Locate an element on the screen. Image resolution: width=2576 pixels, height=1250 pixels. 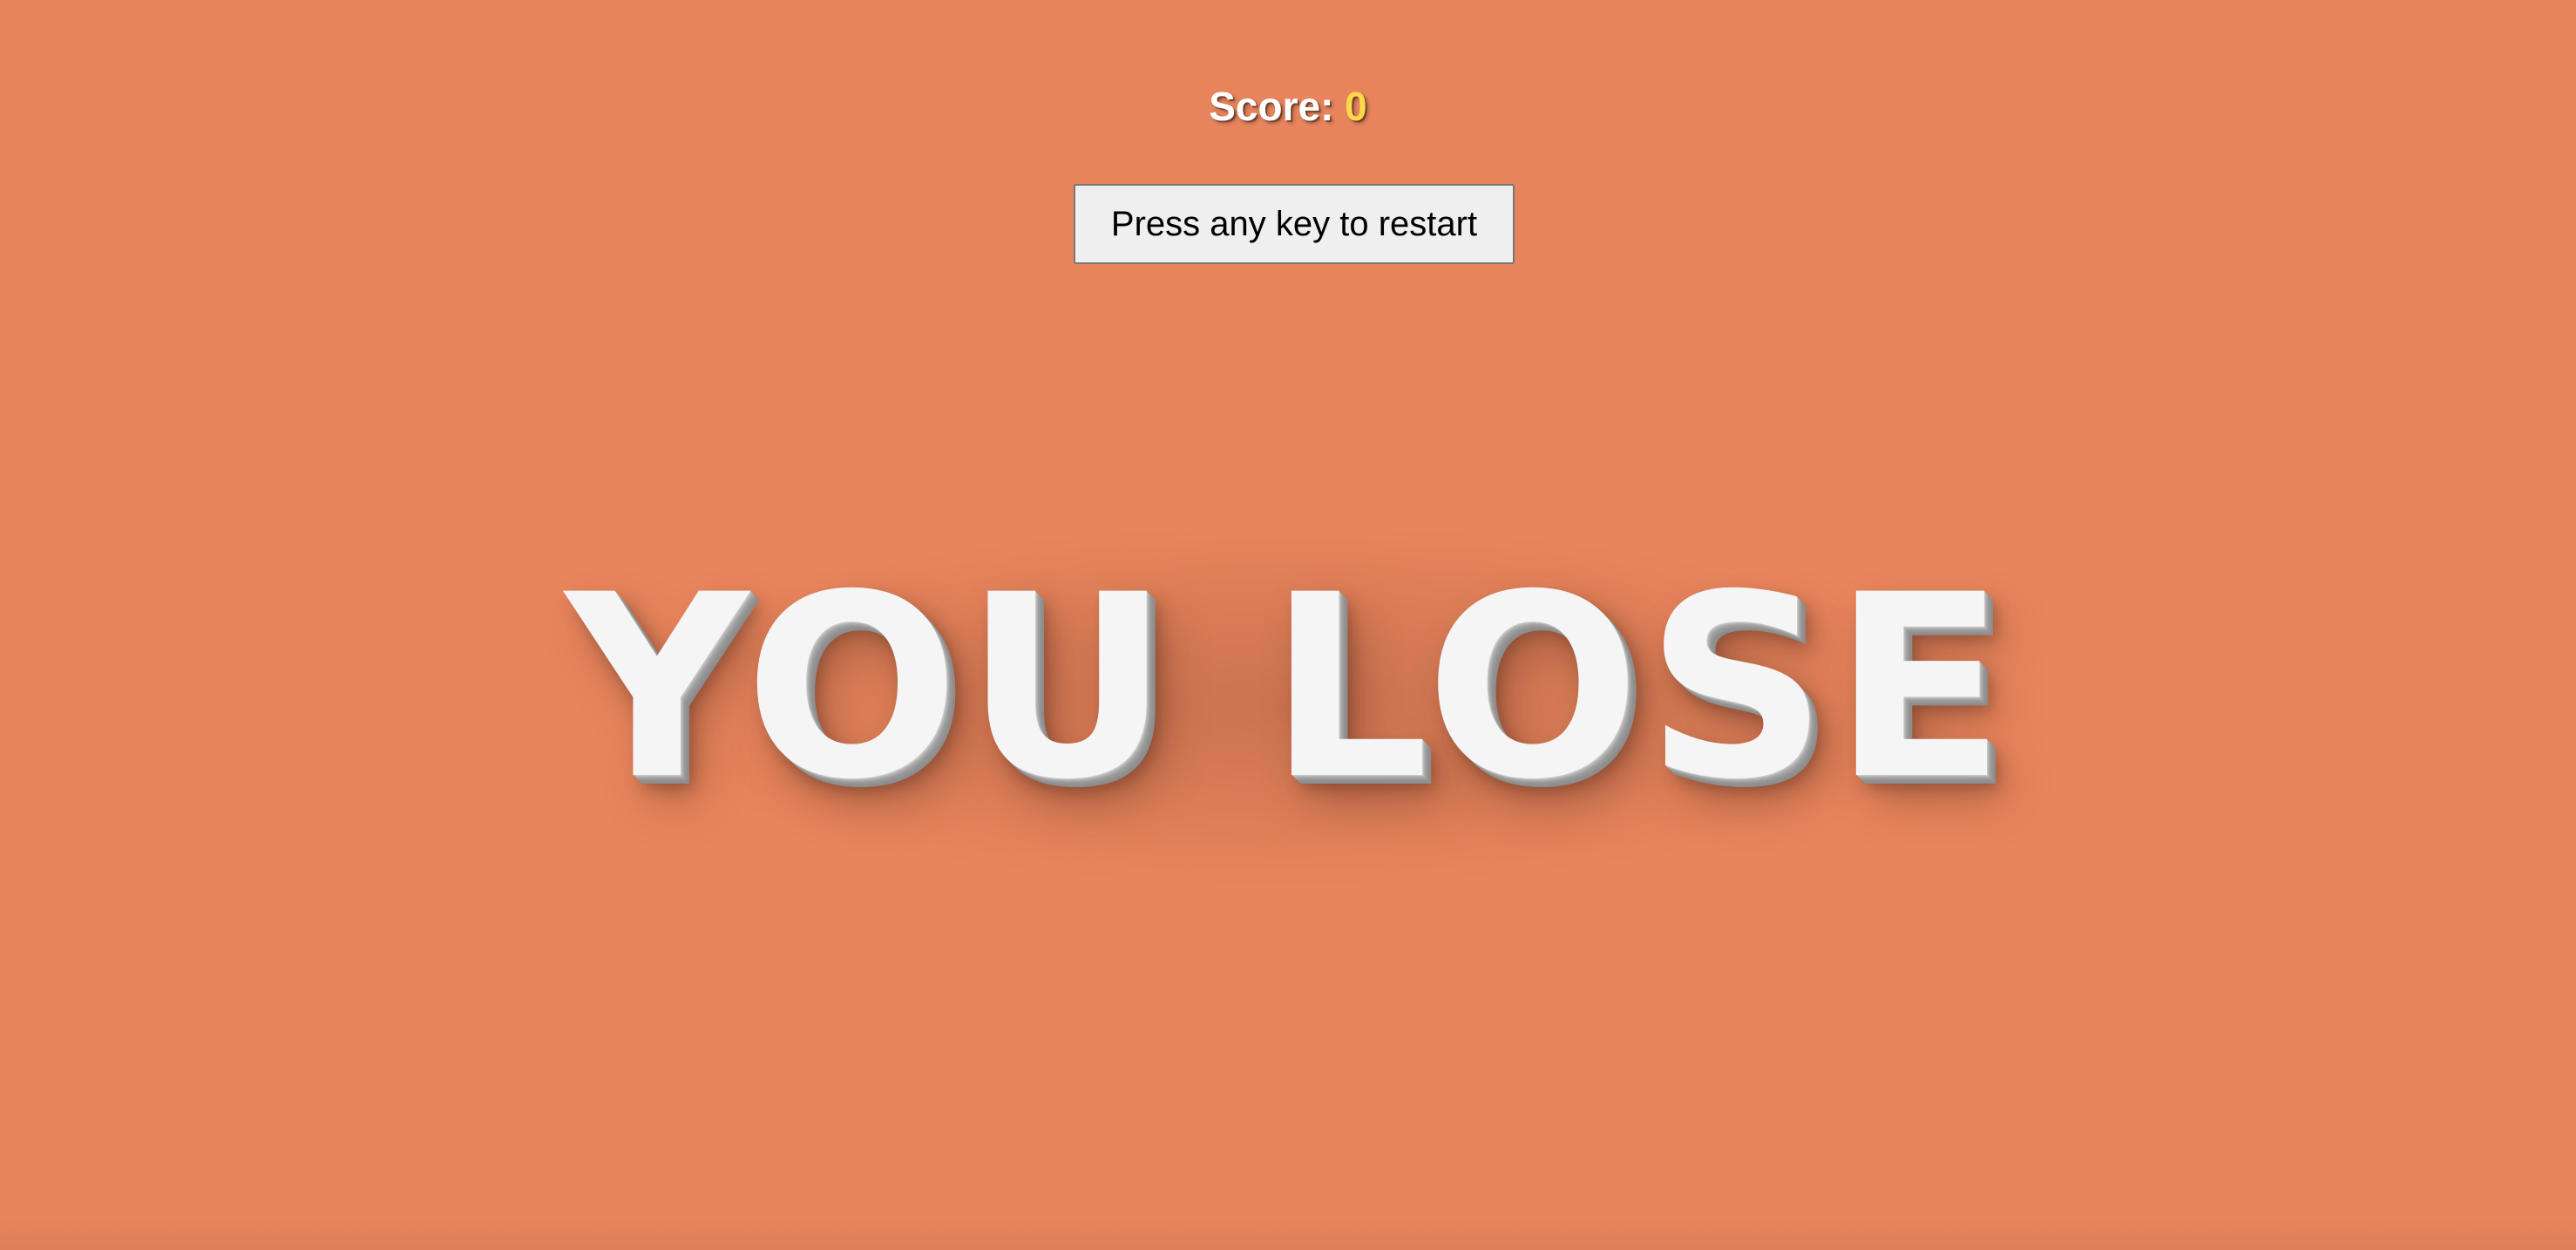
score-value: 0 is located at coordinates (1356, 106).